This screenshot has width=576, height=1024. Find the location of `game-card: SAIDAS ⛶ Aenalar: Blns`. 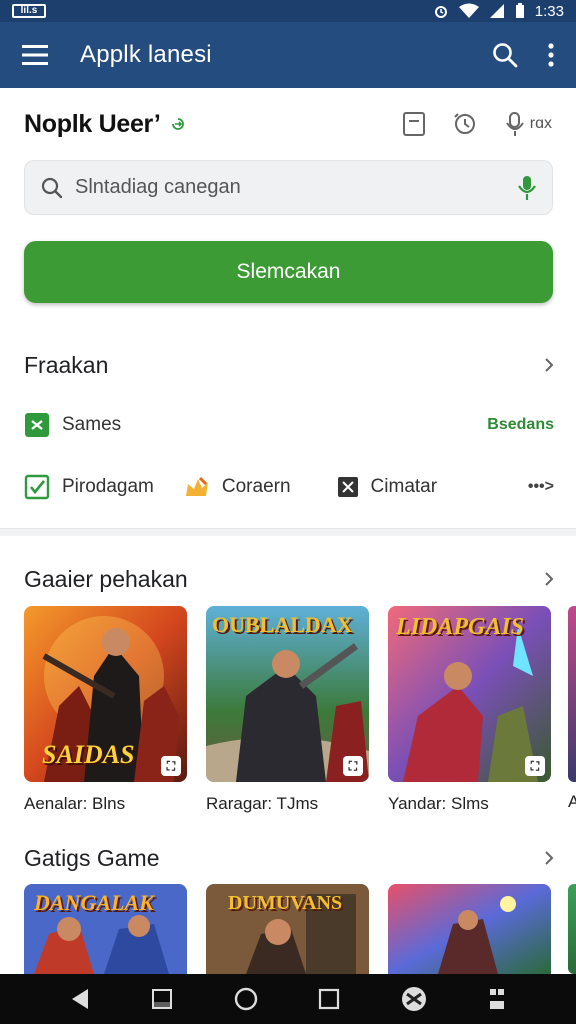

game-card: SAIDAS ⛶ Aenalar: Blns is located at coordinates (105, 710).